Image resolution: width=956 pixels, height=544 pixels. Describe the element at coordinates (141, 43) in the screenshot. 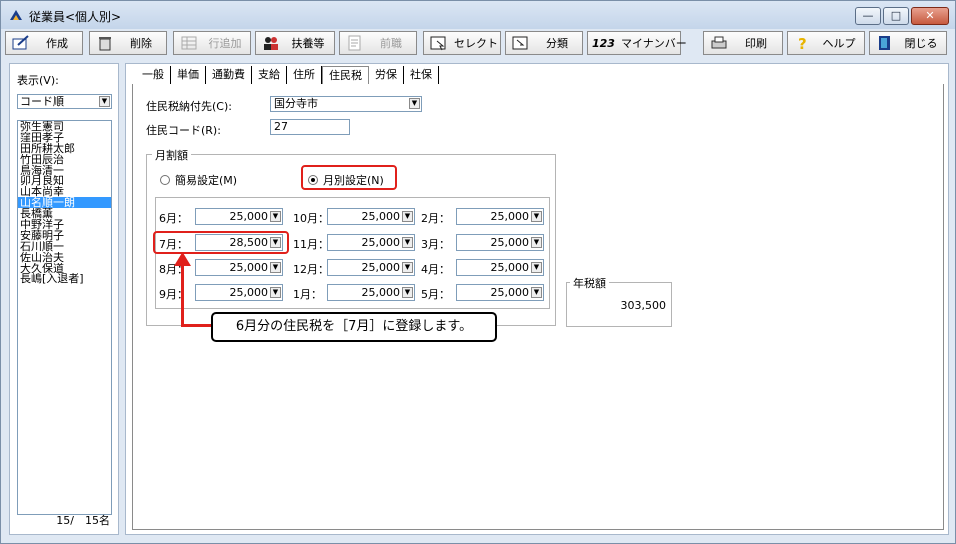

I see `delete-label: 削除` at that location.